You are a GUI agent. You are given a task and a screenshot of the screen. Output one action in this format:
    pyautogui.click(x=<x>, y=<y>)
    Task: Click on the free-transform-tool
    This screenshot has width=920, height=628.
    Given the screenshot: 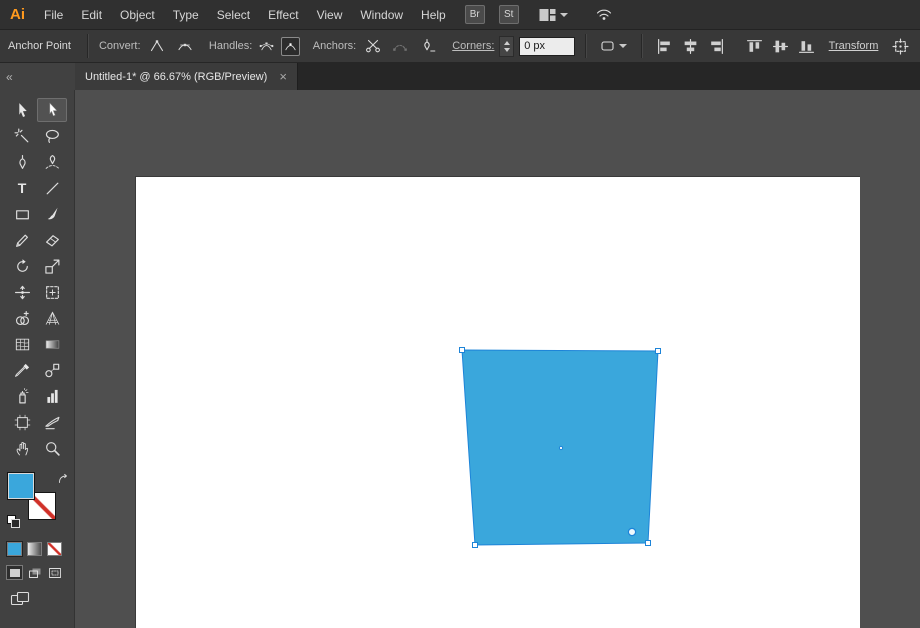 What is the action you would take?
    pyautogui.click(x=52, y=292)
    